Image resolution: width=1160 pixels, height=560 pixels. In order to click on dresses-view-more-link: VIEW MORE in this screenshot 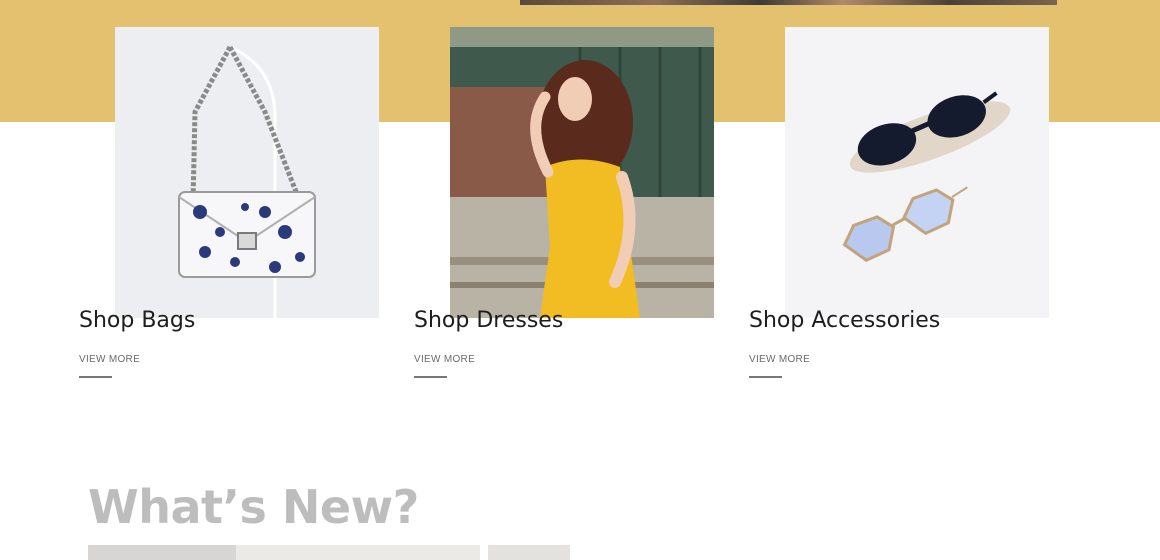, I will do `click(444, 359)`.